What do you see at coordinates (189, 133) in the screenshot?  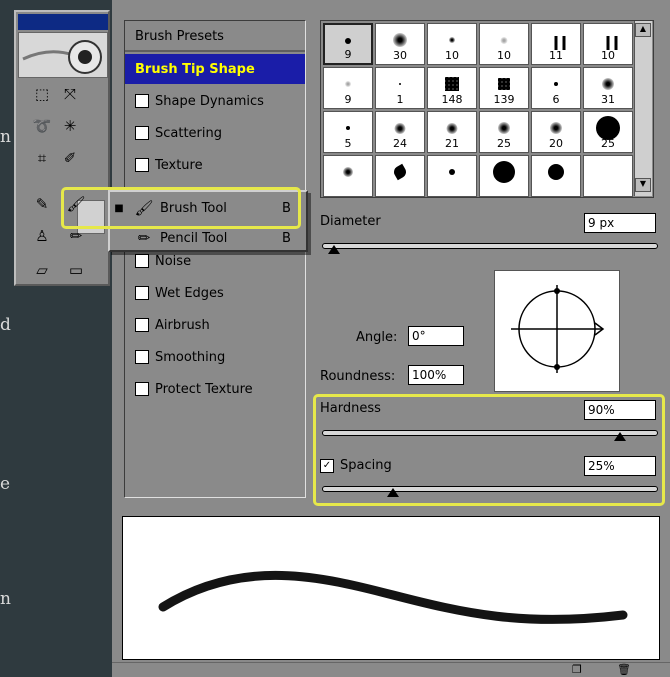 I see `option-label: Scattering` at bounding box center [189, 133].